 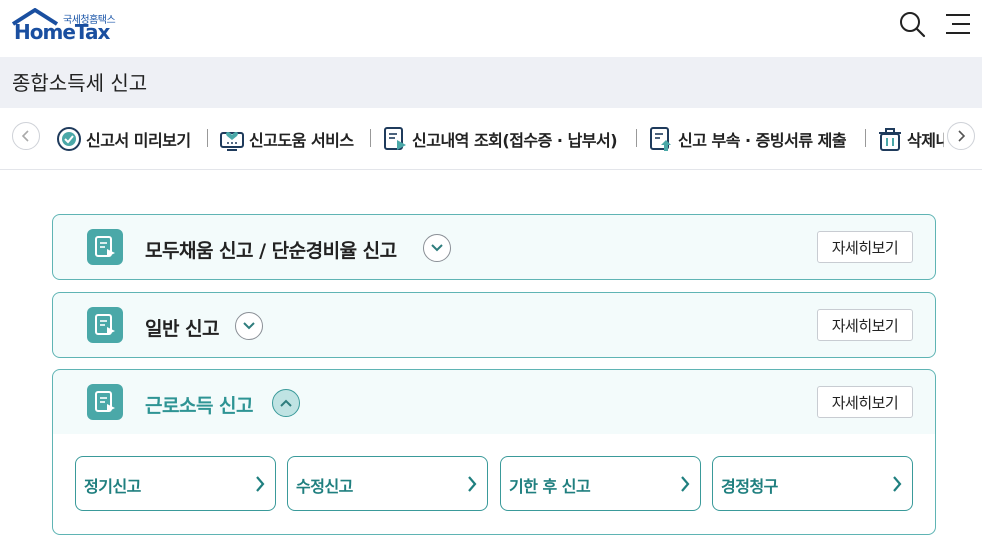 What do you see at coordinates (890, 139) in the screenshot?
I see `trash-icon` at bounding box center [890, 139].